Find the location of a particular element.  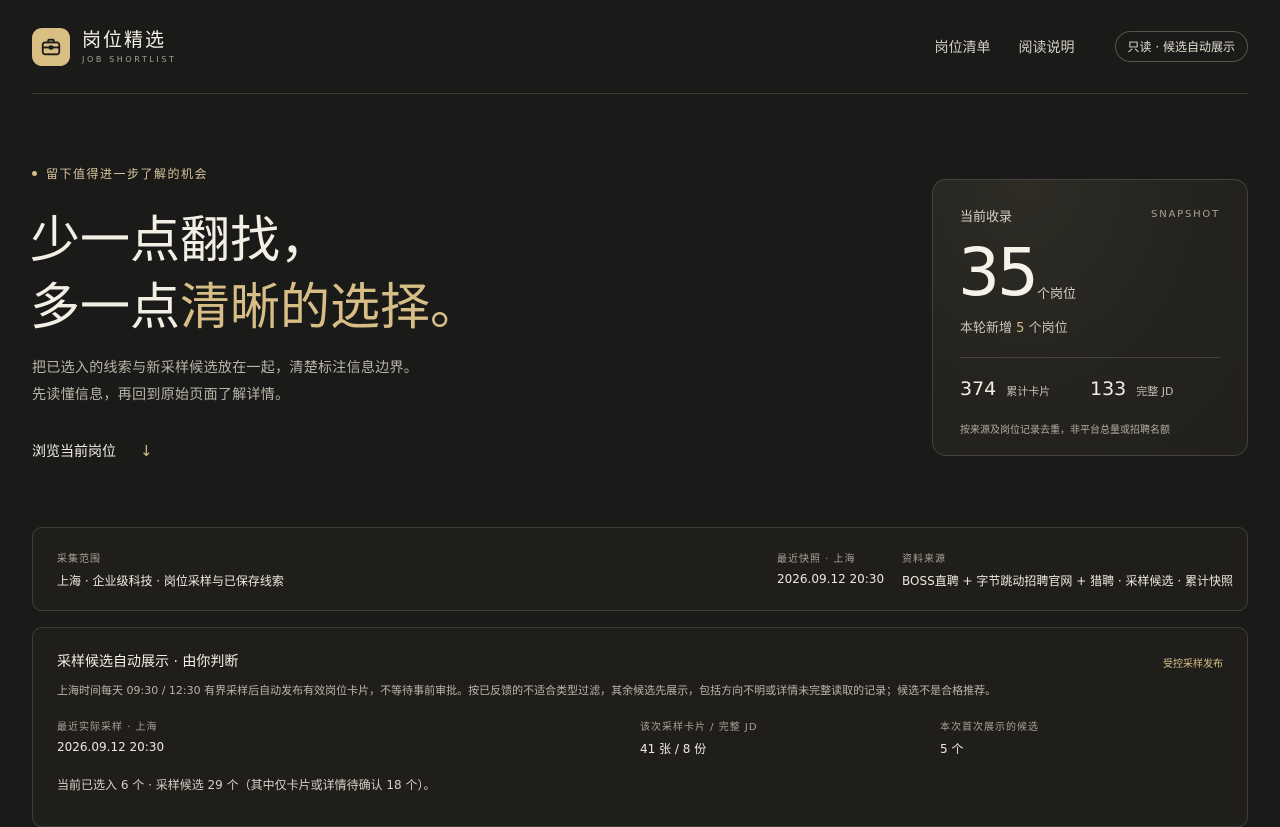

mode-badge: 只读 · 候选自动展示 is located at coordinates (1181, 46).